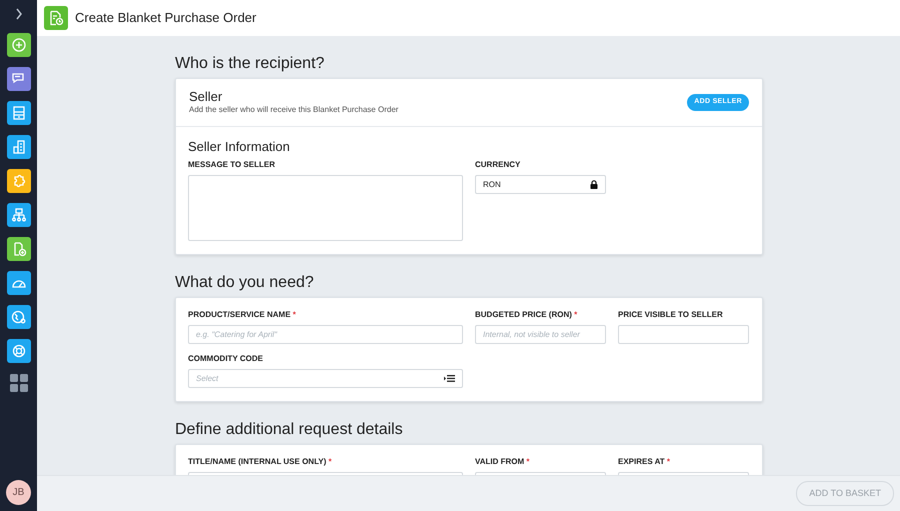 Image resolution: width=900 pixels, height=511 pixels. Describe the element at coordinates (289, 430) in the screenshot. I see `section-heading: Define additional request details` at that location.